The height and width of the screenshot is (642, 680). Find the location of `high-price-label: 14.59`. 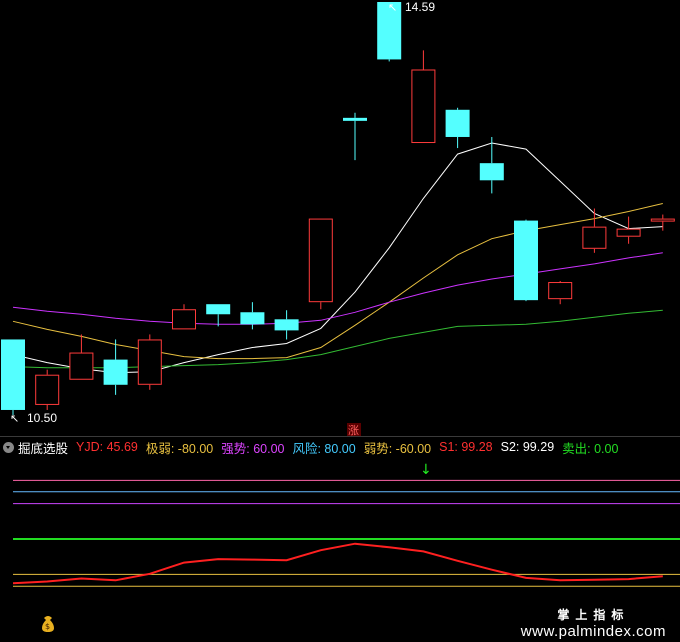

high-price-label: 14.59 is located at coordinates (420, 7).